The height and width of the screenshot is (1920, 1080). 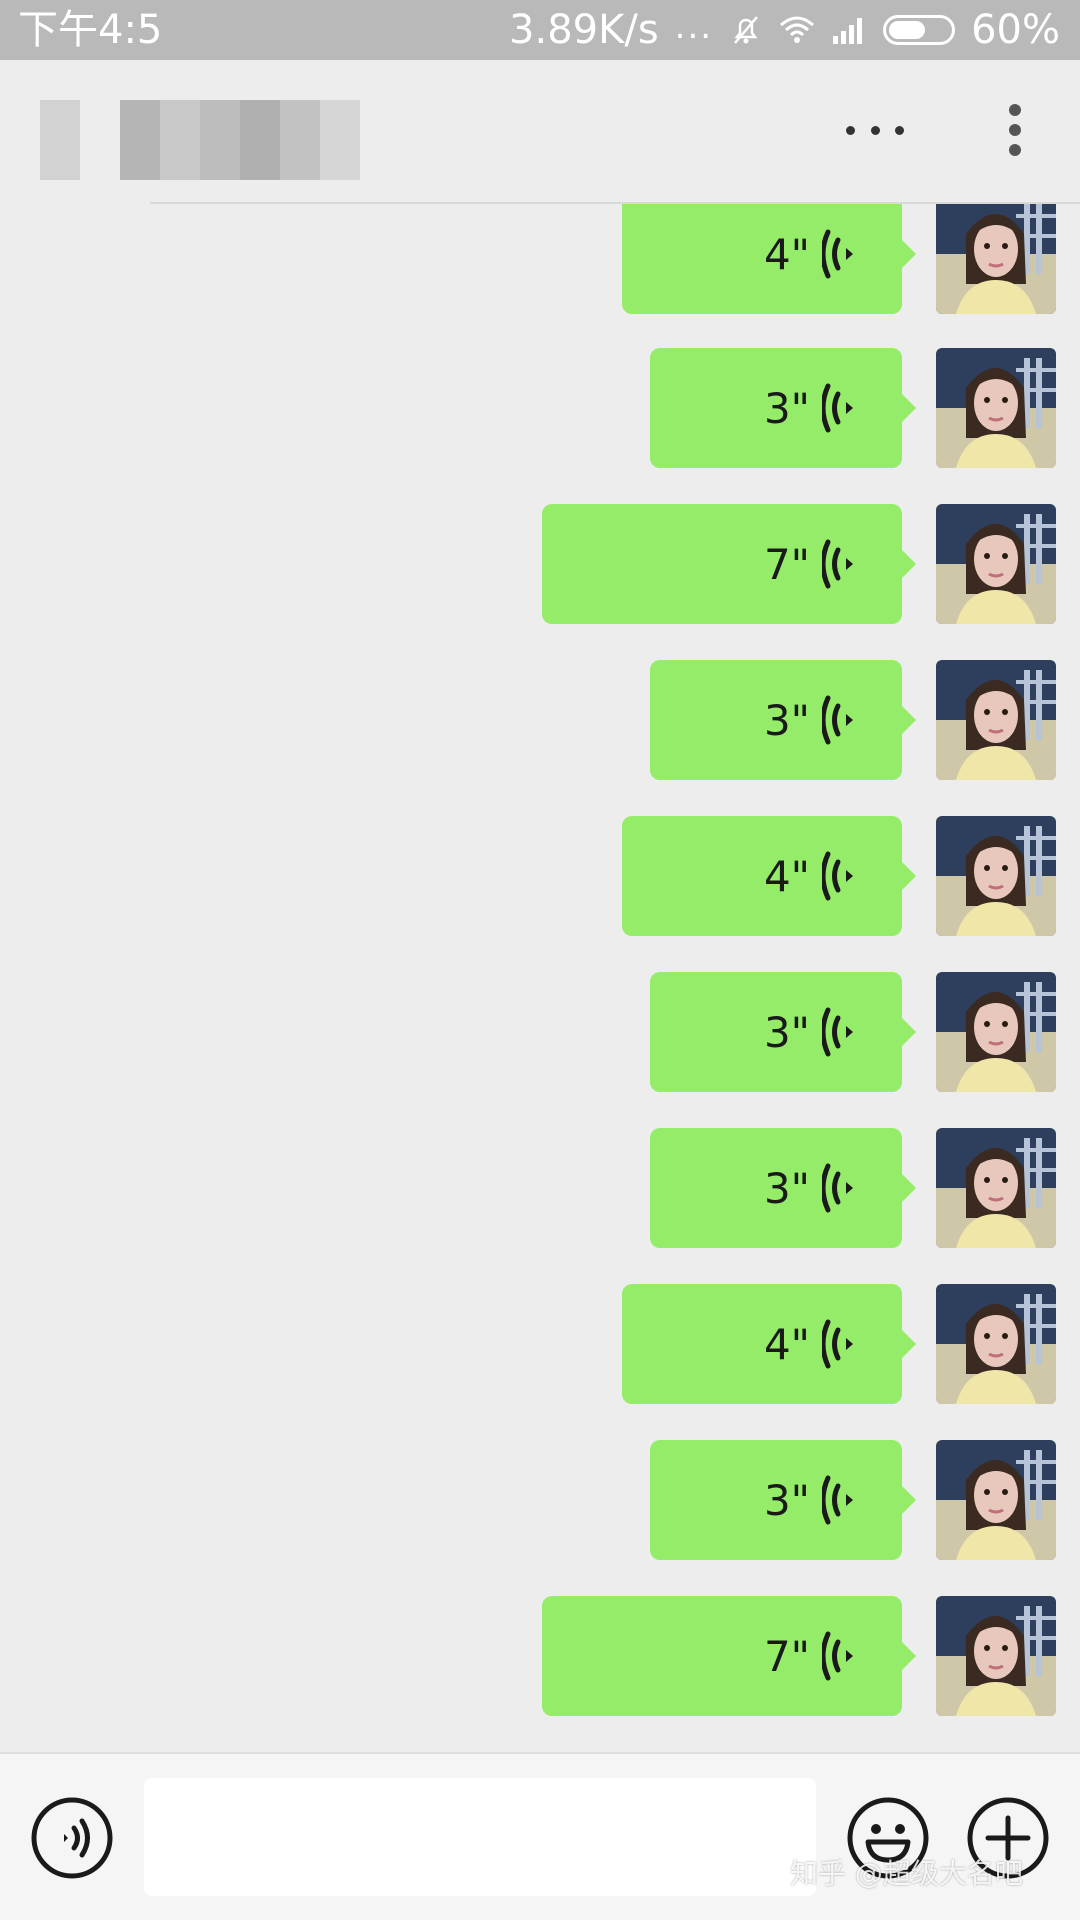 What do you see at coordinates (220, 132) in the screenshot?
I see `chat-title-blurred` at bounding box center [220, 132].